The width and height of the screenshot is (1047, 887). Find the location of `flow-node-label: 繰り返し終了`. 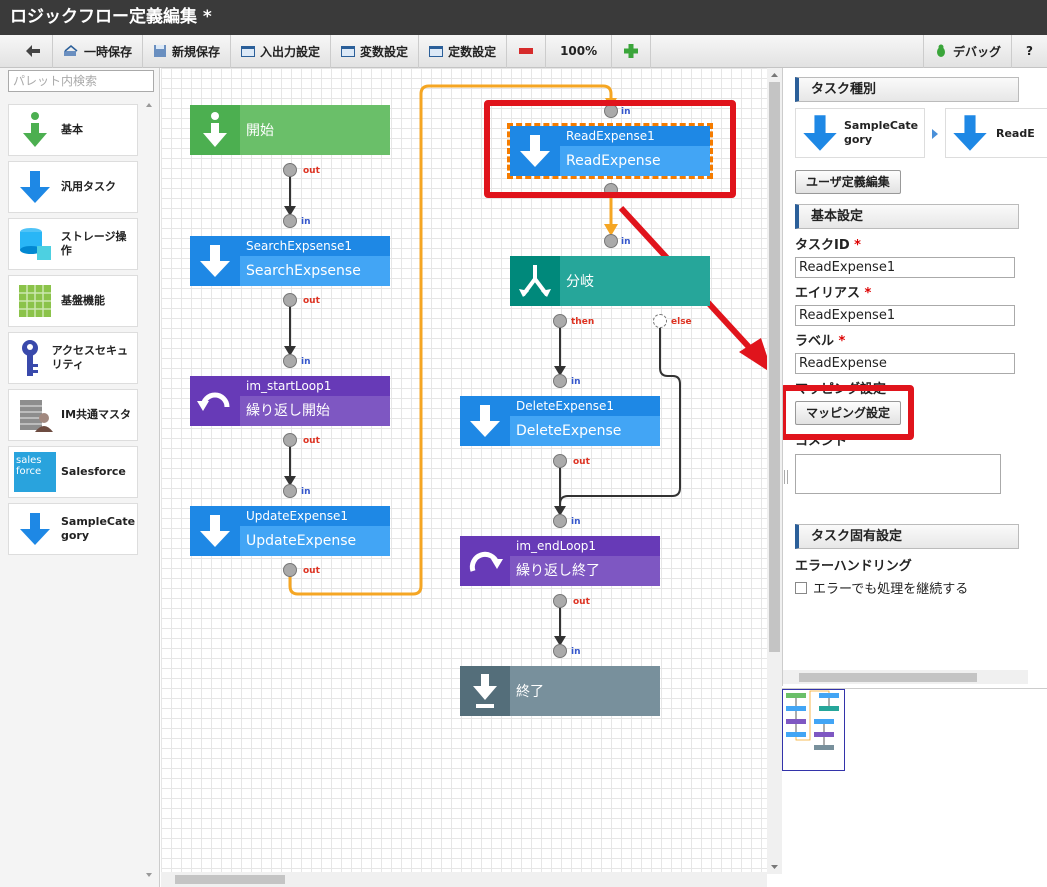

flow-node-label: 繰り返し終了 is located at coordinates (558, 571).